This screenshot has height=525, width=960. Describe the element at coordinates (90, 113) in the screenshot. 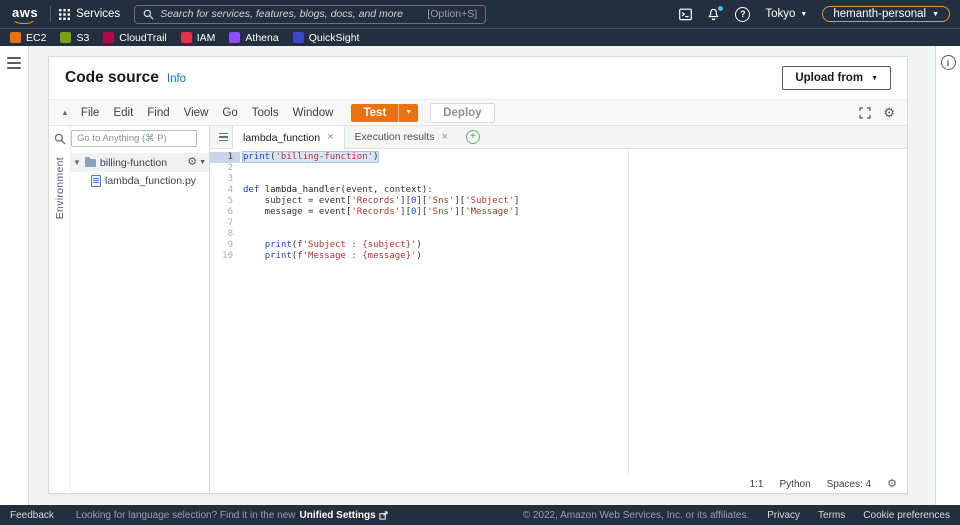

I see `menu-file: File` at that location.